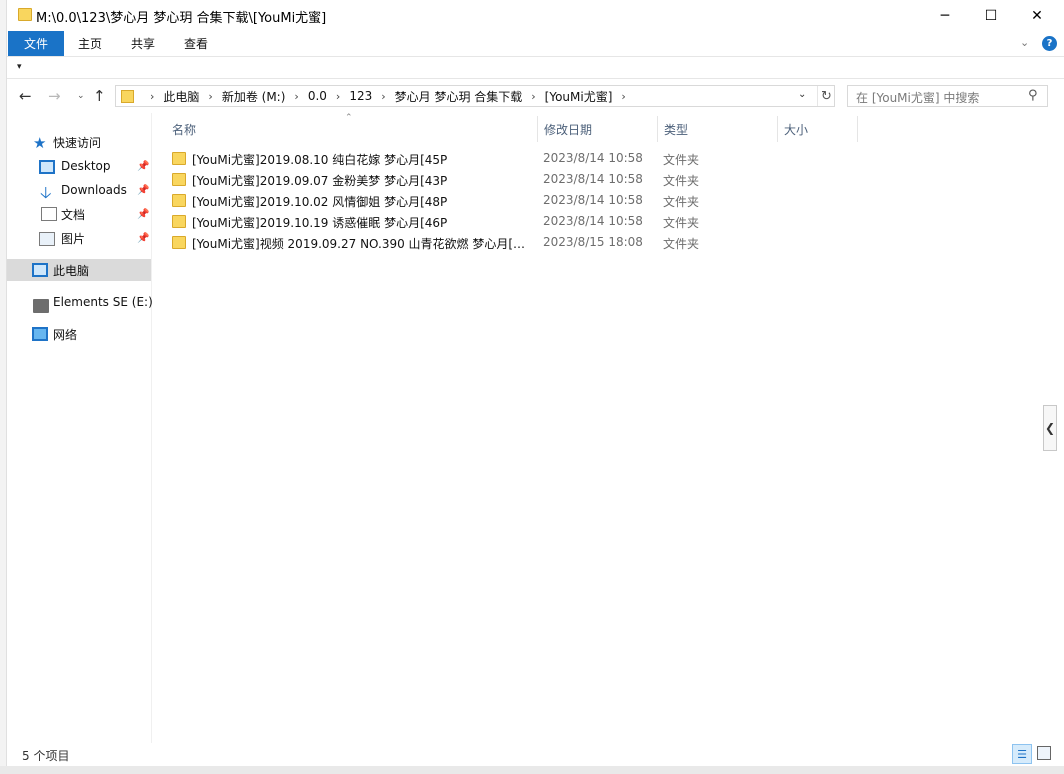 This screenshot has height=774, width=1064. What do you see at coordinates (535, 15) in the screenshot?
I see `title-bar: M:\0.0\123\梦心月 梦心玥 合集下载\[YouMi尤蜜] ─ ☐ ✕` at bounding box center [535, 15].